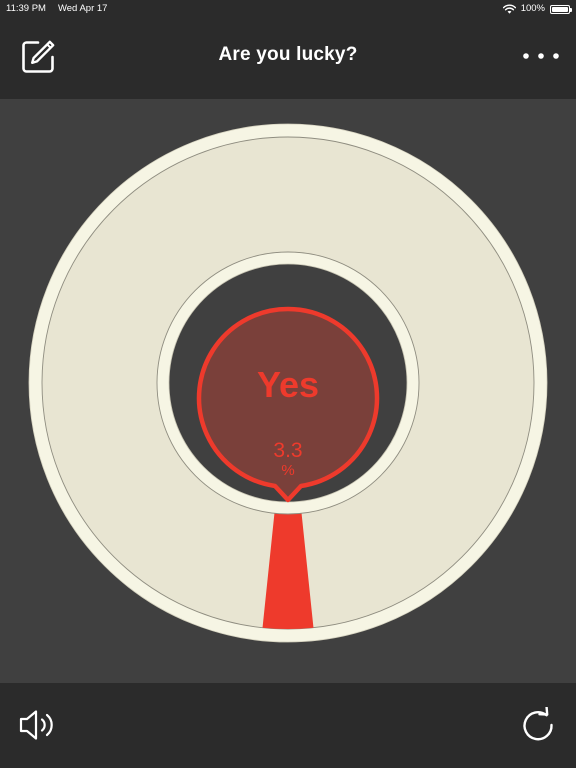 This screenshot has width=576, height=768. I want to click on more-button, so click(541, 56).